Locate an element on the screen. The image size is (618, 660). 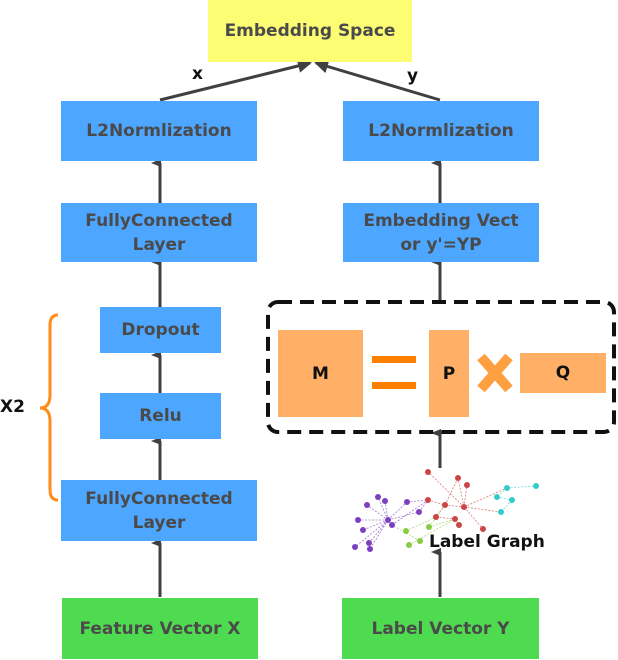
matrix-q: Q is located at coordinates (563, 373).